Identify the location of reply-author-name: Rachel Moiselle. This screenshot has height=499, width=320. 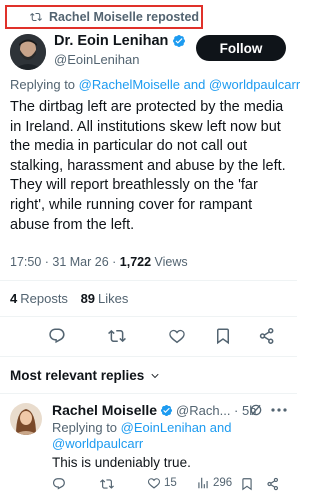
(104, 410).